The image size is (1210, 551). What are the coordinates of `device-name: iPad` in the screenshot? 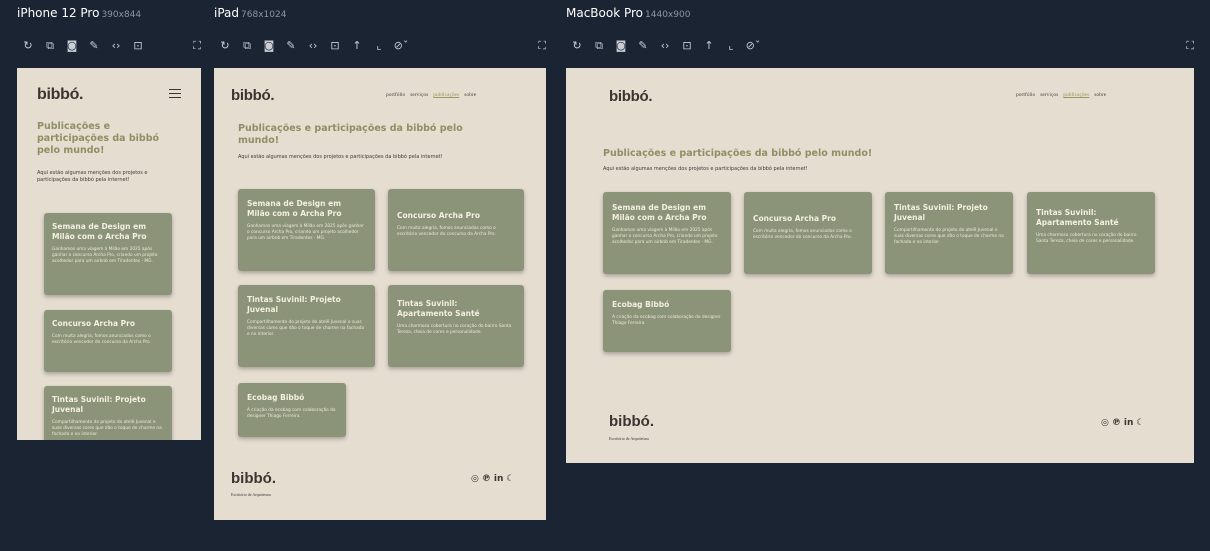 It's located at (227, 13).